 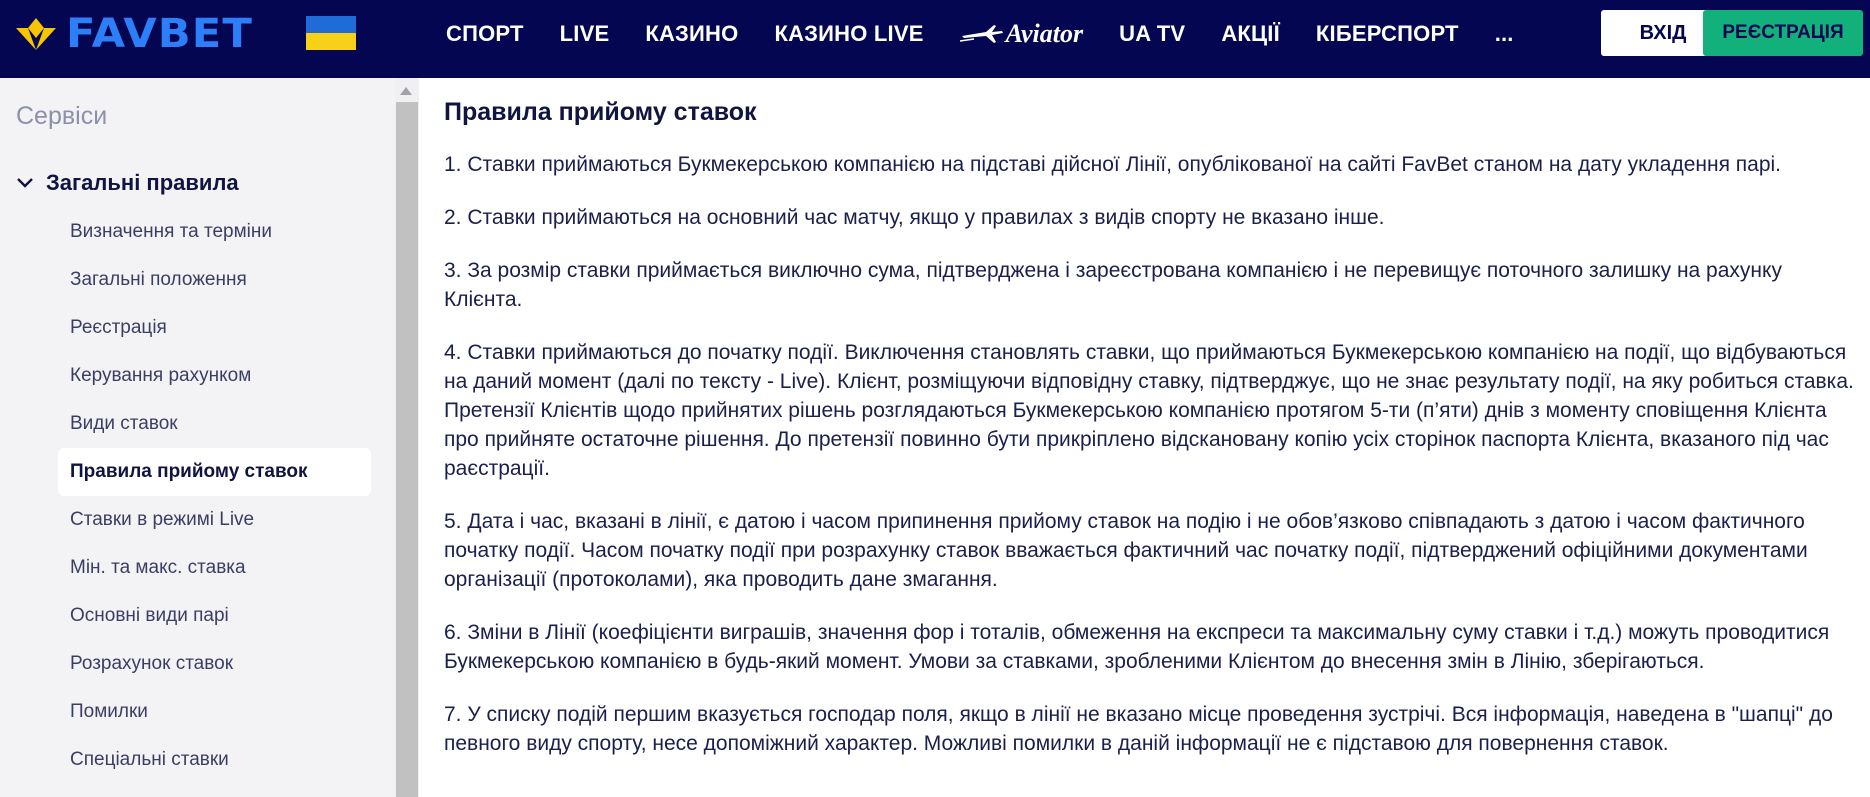 What do you see at coordinates (214, 232) in the screenshot?
I see `sidebar-item-definitions: Визначення та терміни` at bounding box center [214, 232].